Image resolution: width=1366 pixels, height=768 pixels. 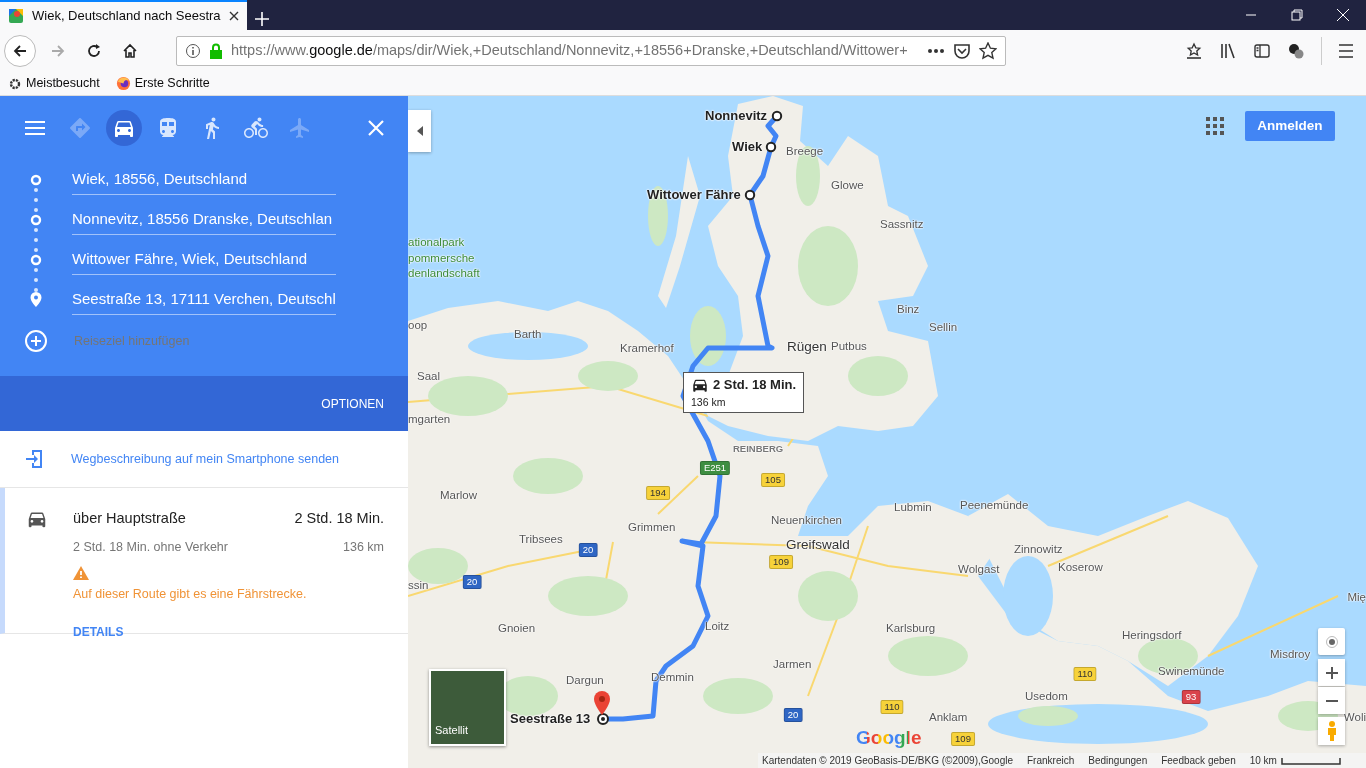 I want to click on star-tray-icon, so click(x=1194, y=51).